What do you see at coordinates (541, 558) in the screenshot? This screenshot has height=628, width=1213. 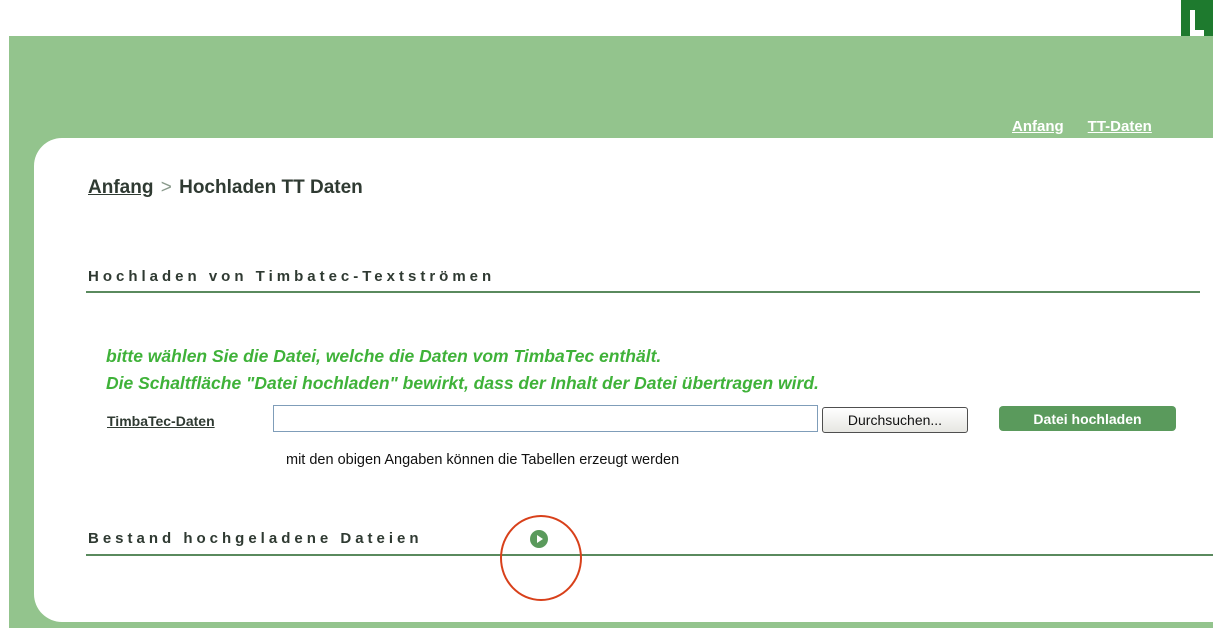 I see `annotation-circle` at bounding box center [541, 558].